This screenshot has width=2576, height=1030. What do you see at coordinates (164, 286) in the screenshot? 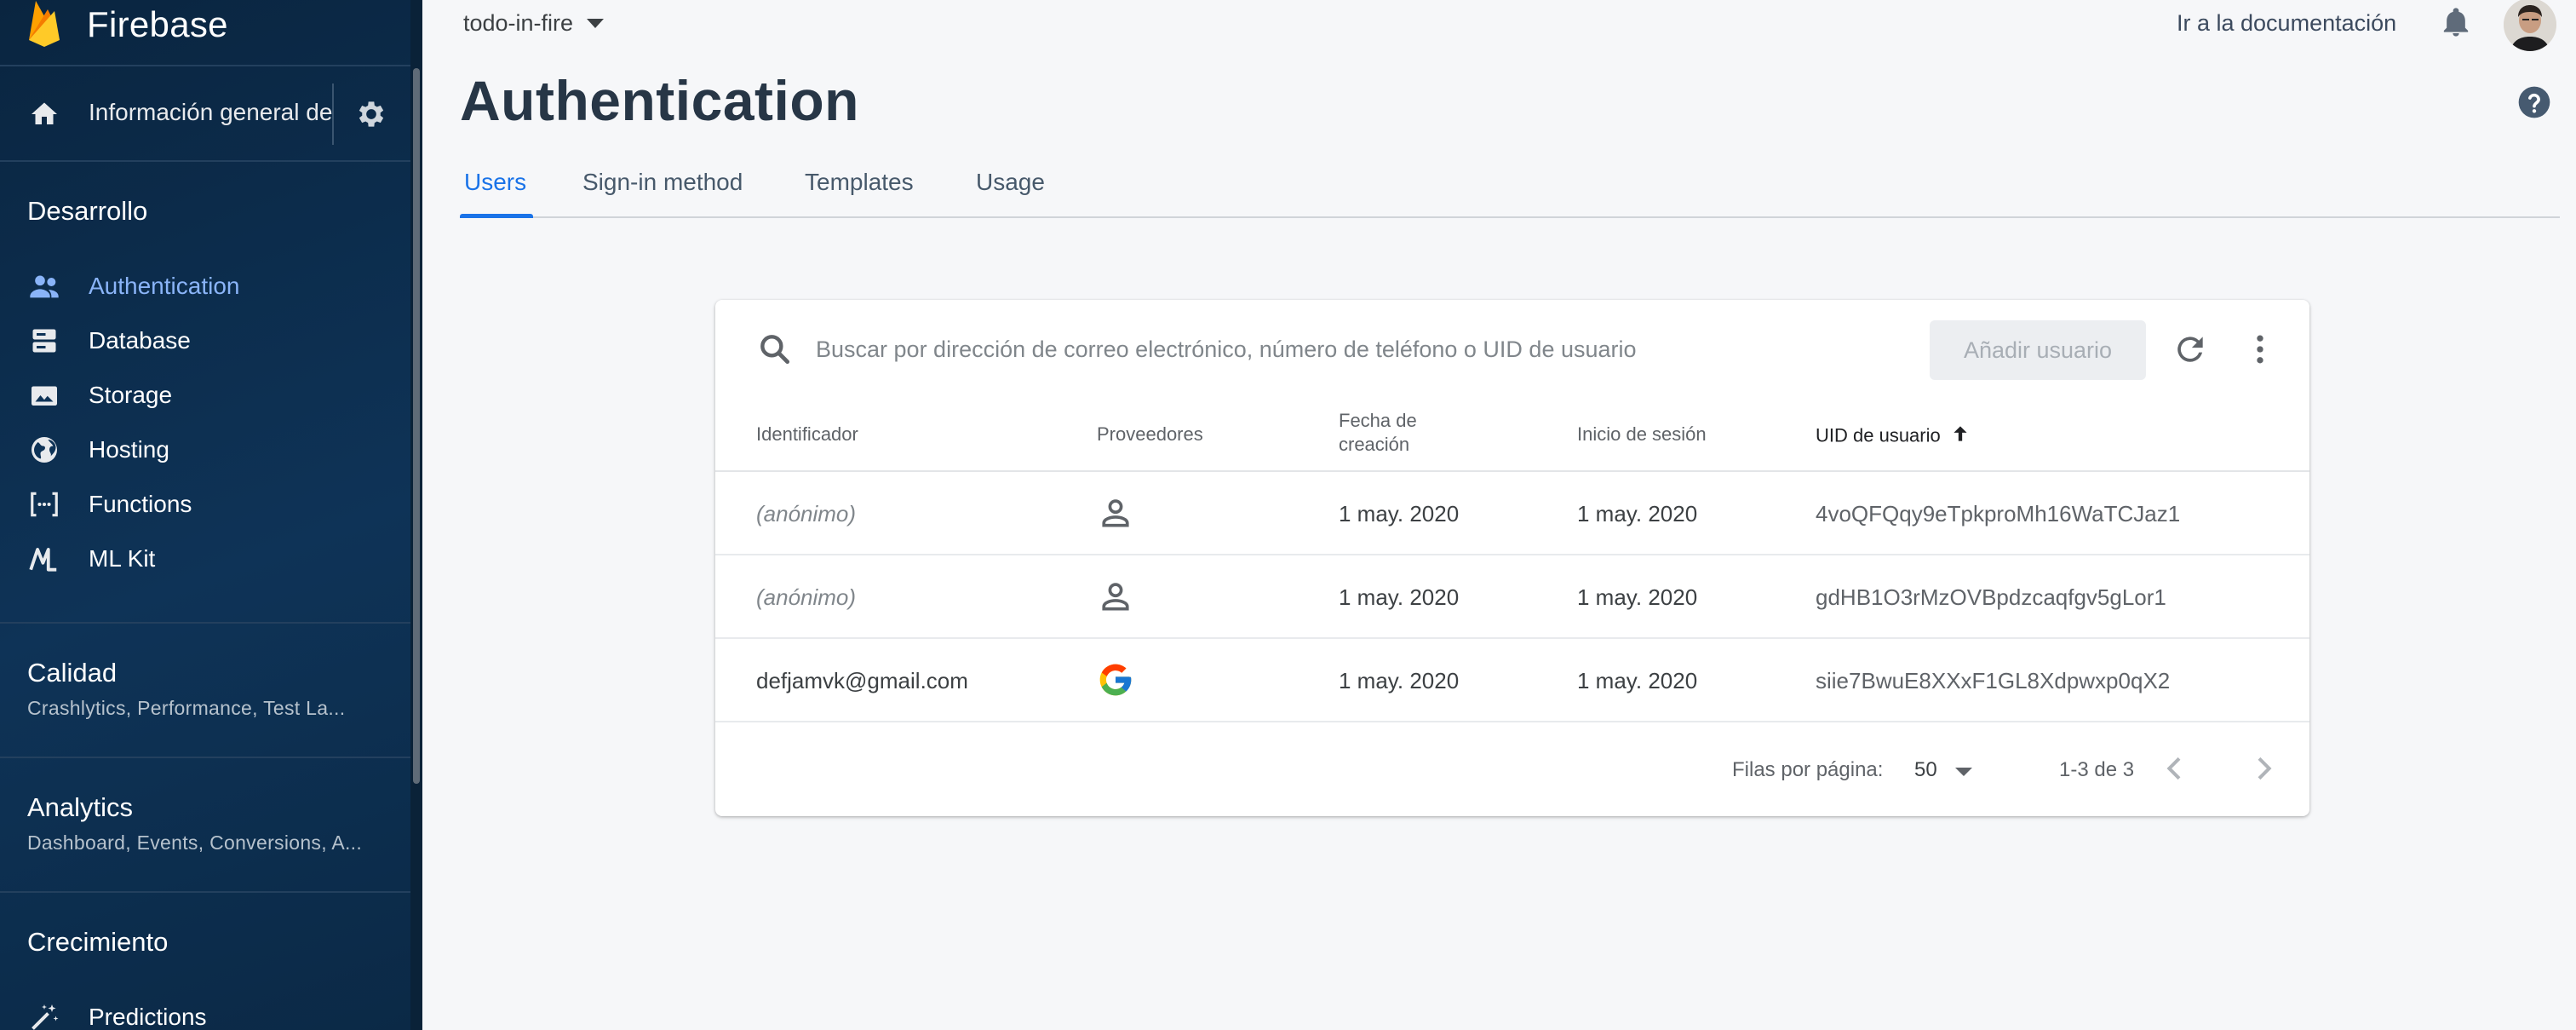
I see `sidebar-item-label: Authentication` at bounding box center [164, 286].